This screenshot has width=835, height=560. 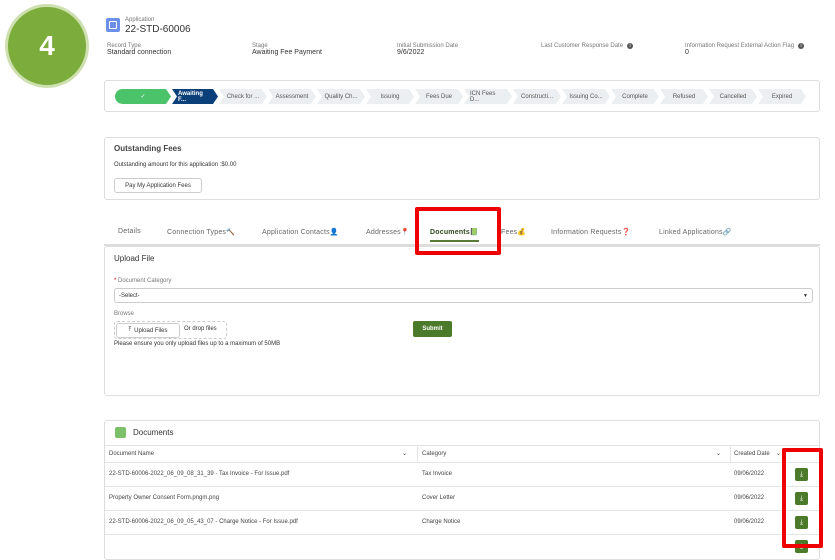 I want to click on record-title: 22-STD-60006, so click(x=158, y=29).